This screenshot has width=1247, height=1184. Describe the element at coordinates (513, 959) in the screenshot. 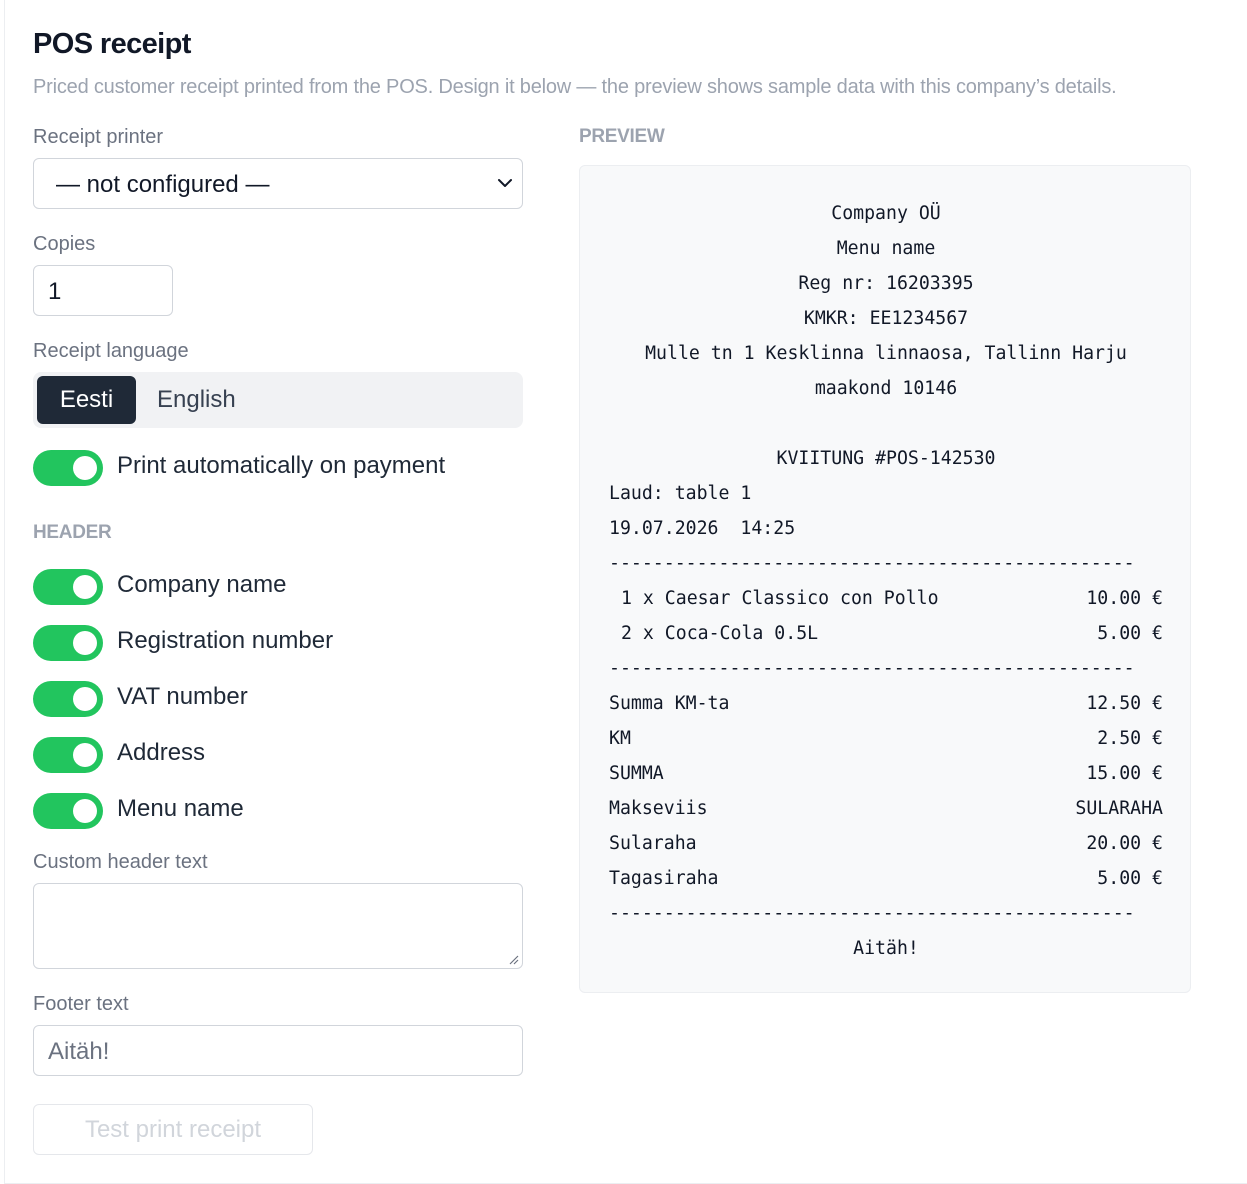

I see `resize-grip-icon` at that location.